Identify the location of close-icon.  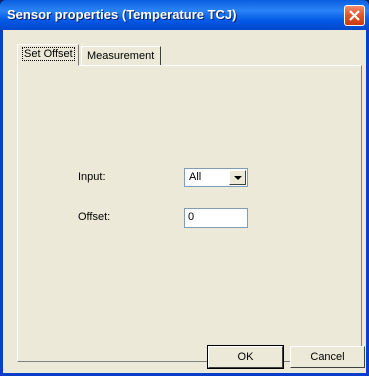
(354, 15).